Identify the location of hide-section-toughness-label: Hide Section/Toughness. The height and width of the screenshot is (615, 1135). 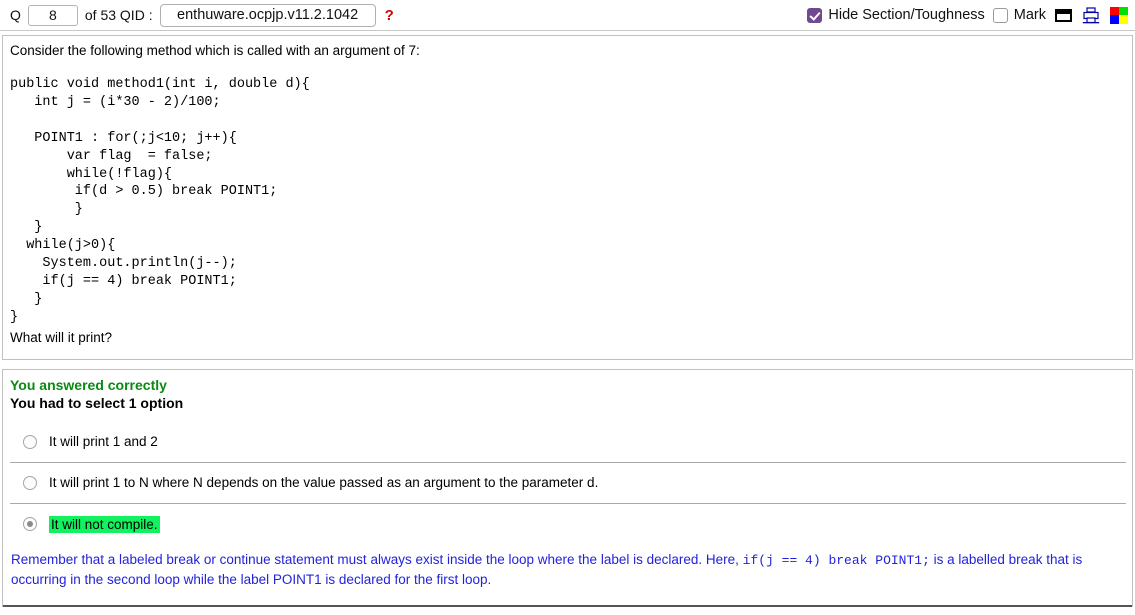
(906, 15).